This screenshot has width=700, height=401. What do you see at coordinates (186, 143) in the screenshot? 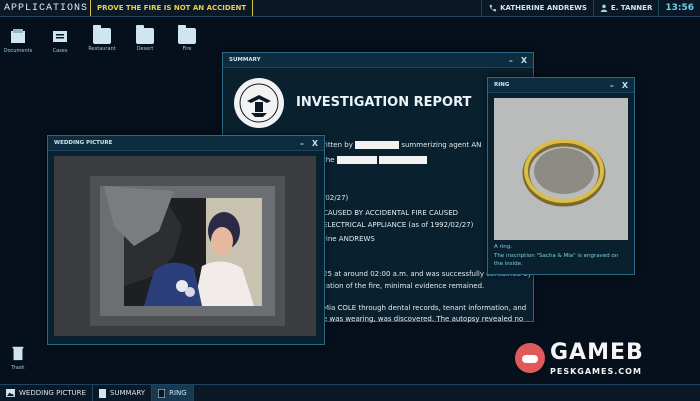
I see `wedding-titlebar: WEDDING PICTURE – X` at bounding box center [186, 143].